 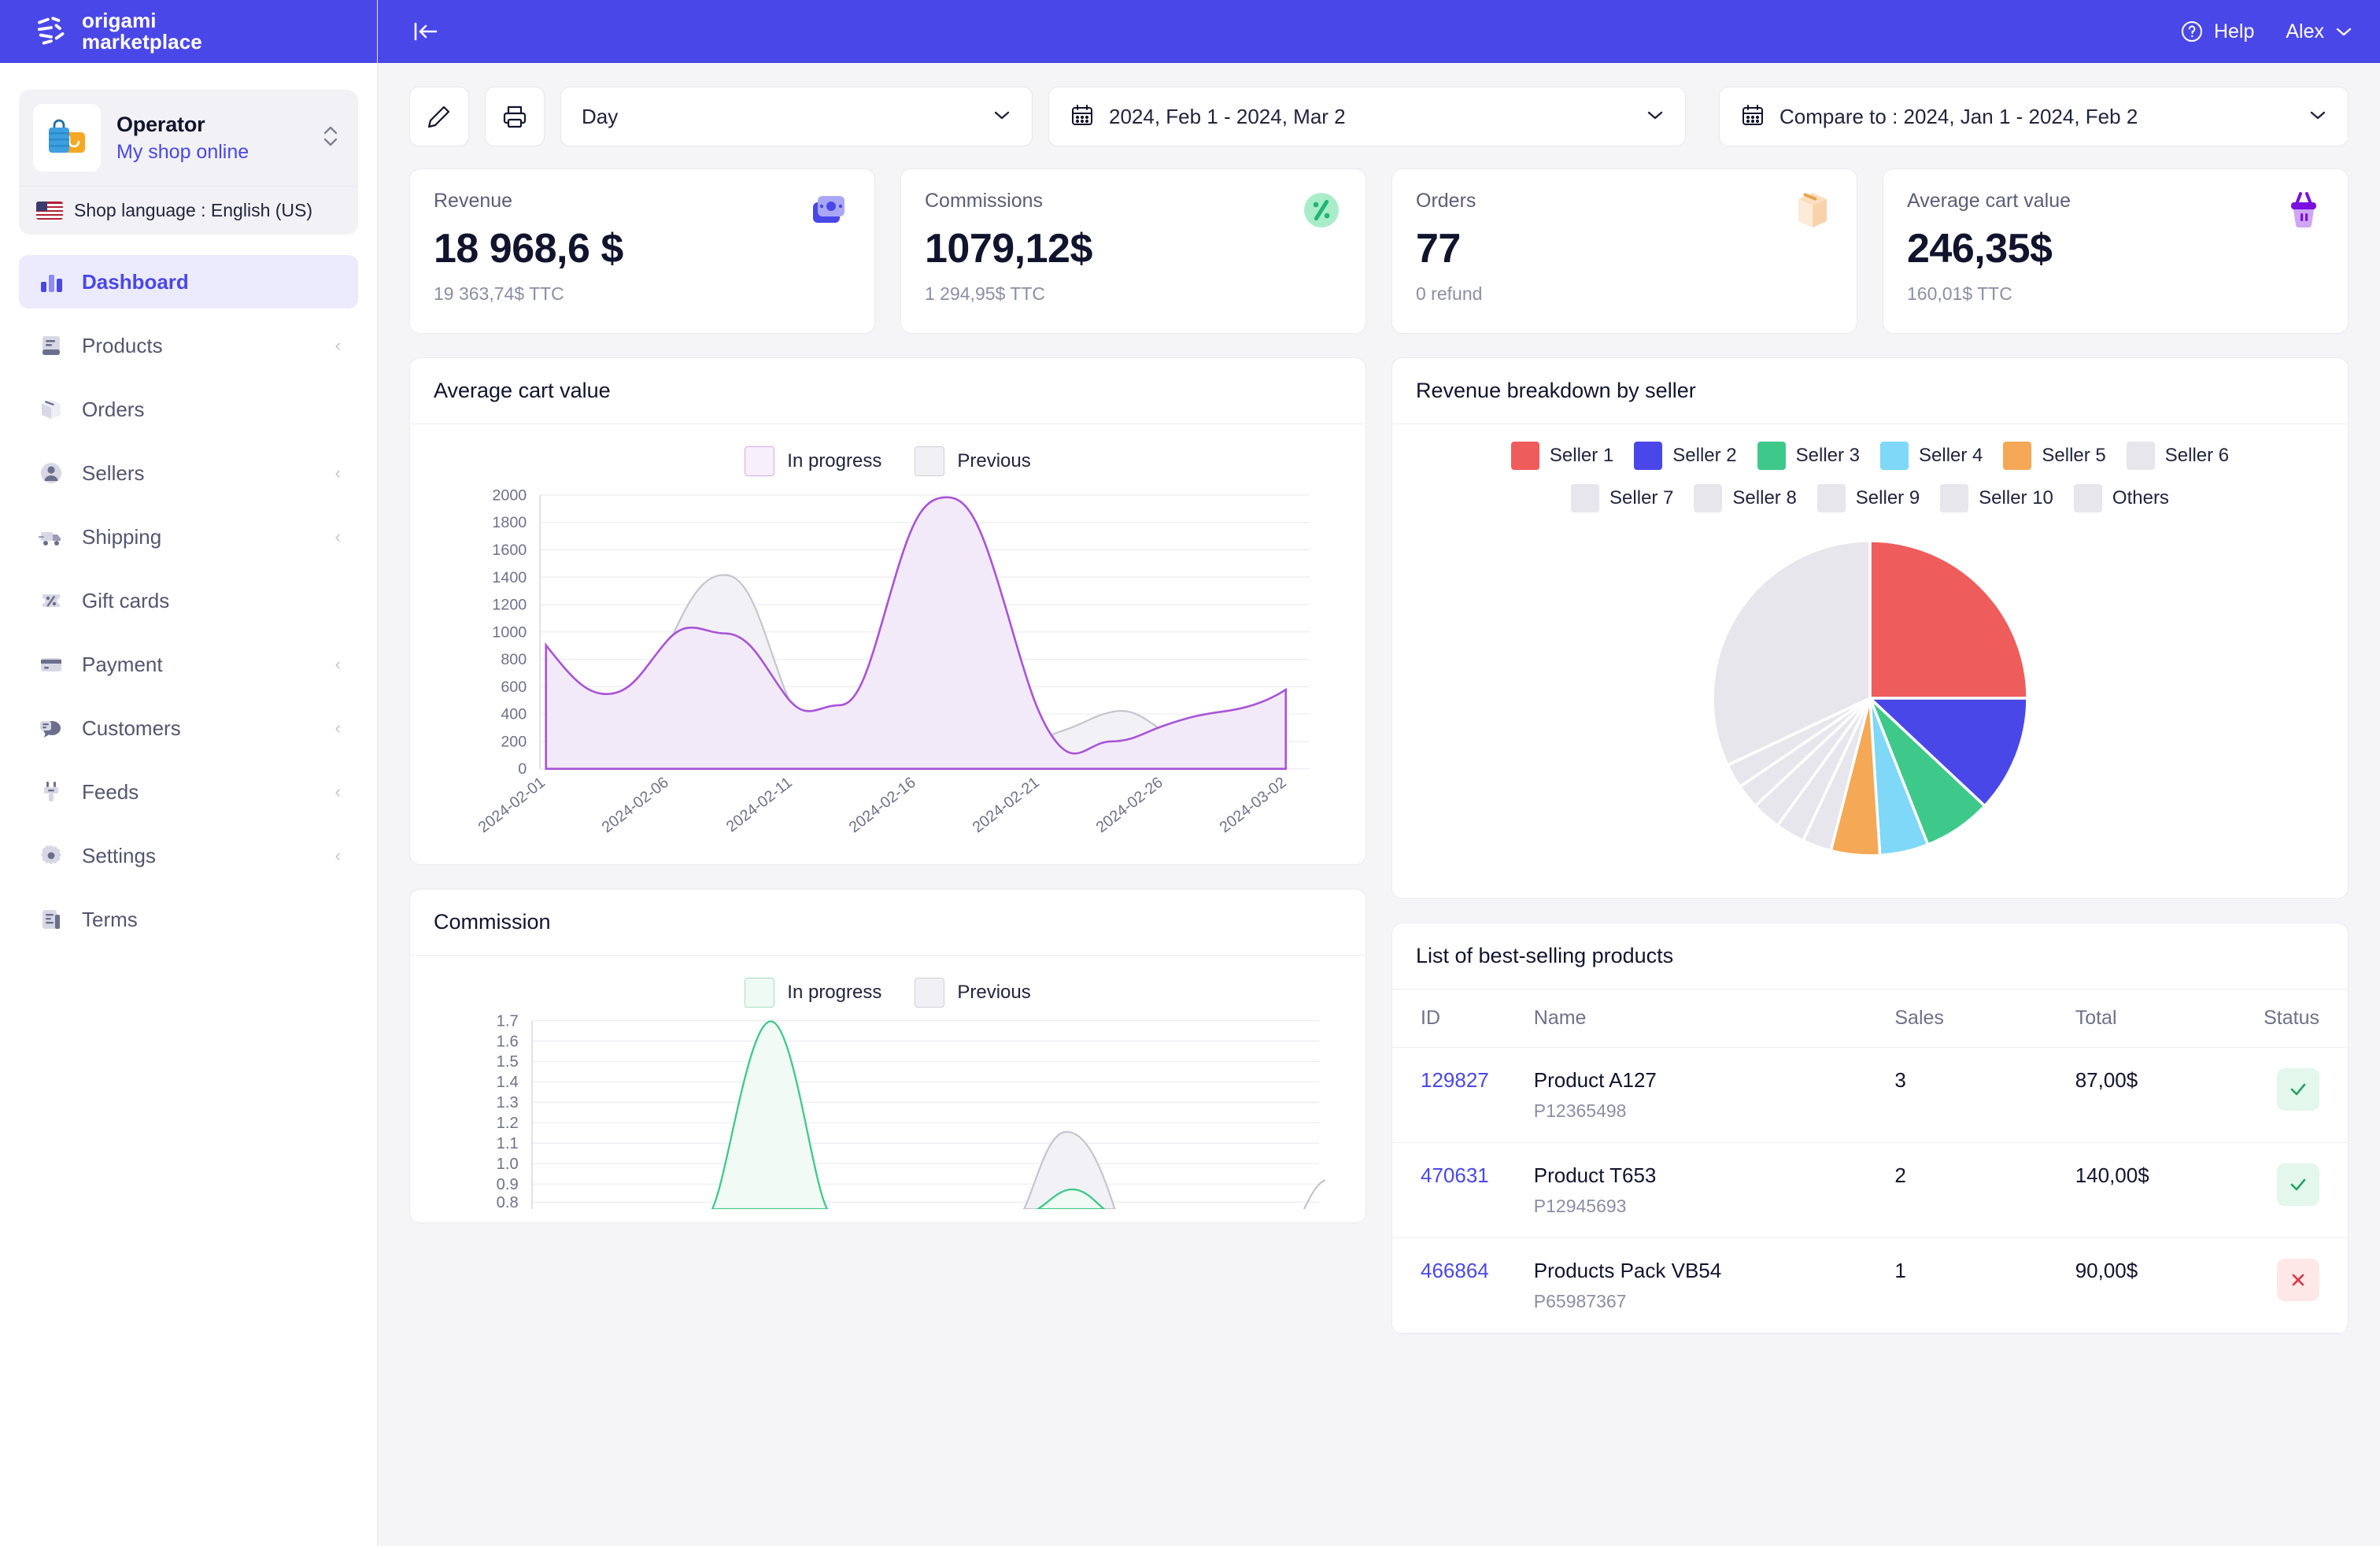 What do you see at coordinates (522, 390) in the screenshot?
I see `card-title: Average cart value` at bounding box center [522, 390].